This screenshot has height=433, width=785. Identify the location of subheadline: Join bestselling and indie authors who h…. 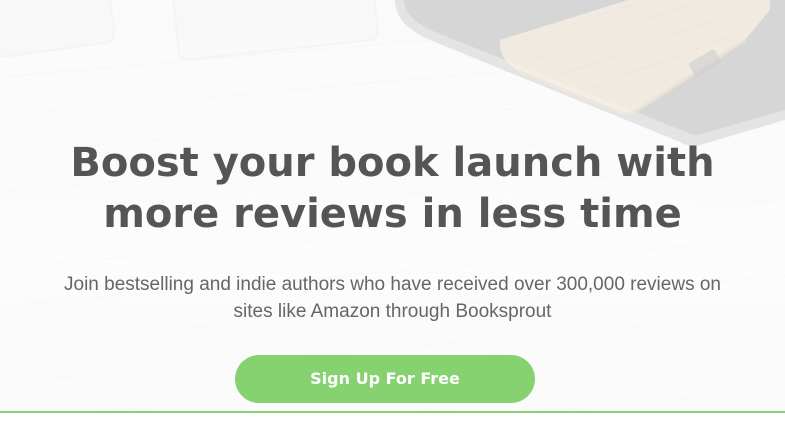
(392, 298).